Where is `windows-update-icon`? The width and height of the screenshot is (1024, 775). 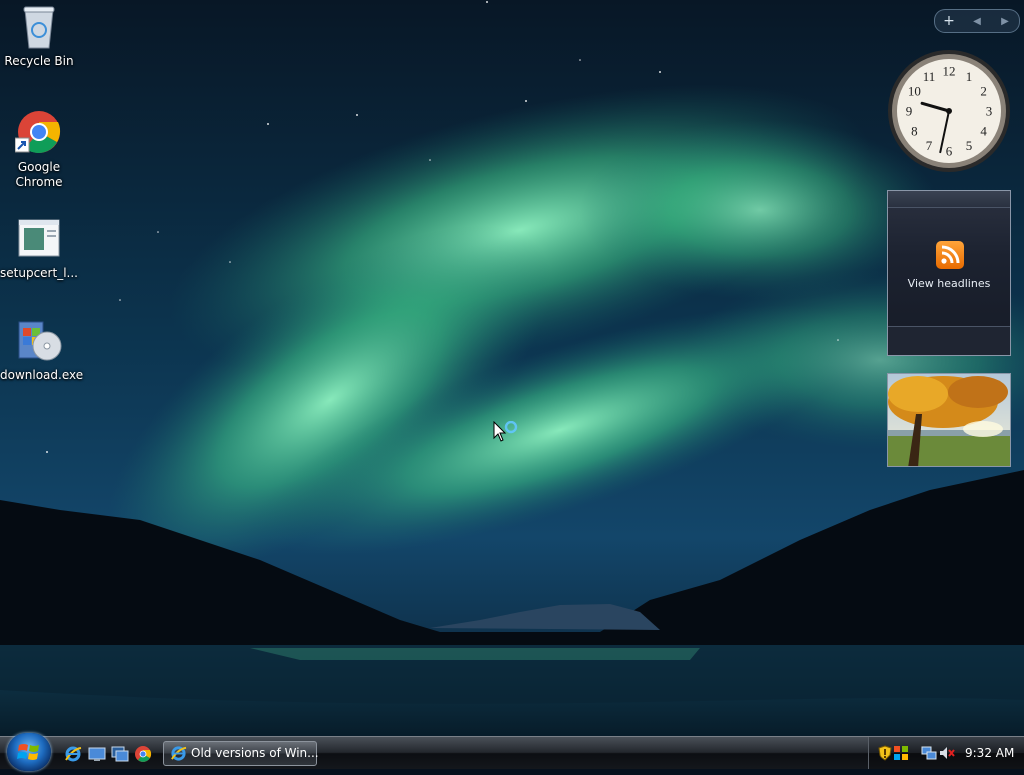
windows-update-icon is located at coordinates (901, 753).